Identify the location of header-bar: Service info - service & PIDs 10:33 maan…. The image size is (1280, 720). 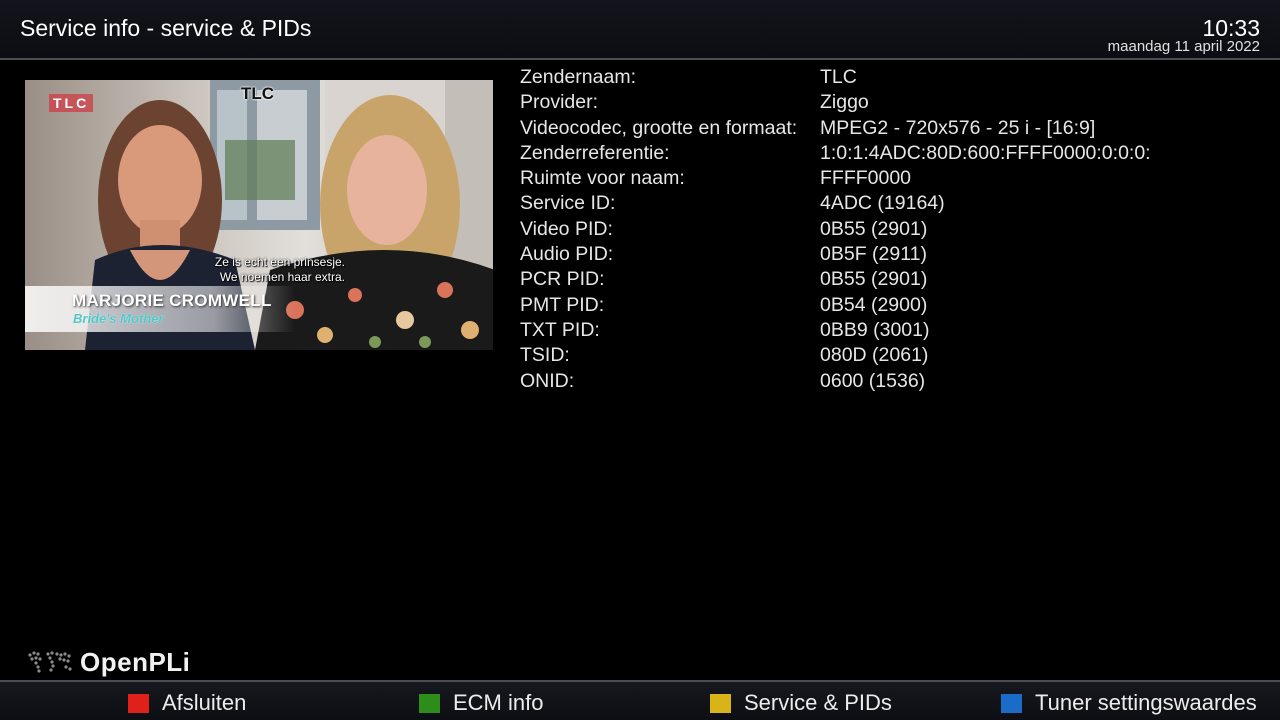
(640, 30).